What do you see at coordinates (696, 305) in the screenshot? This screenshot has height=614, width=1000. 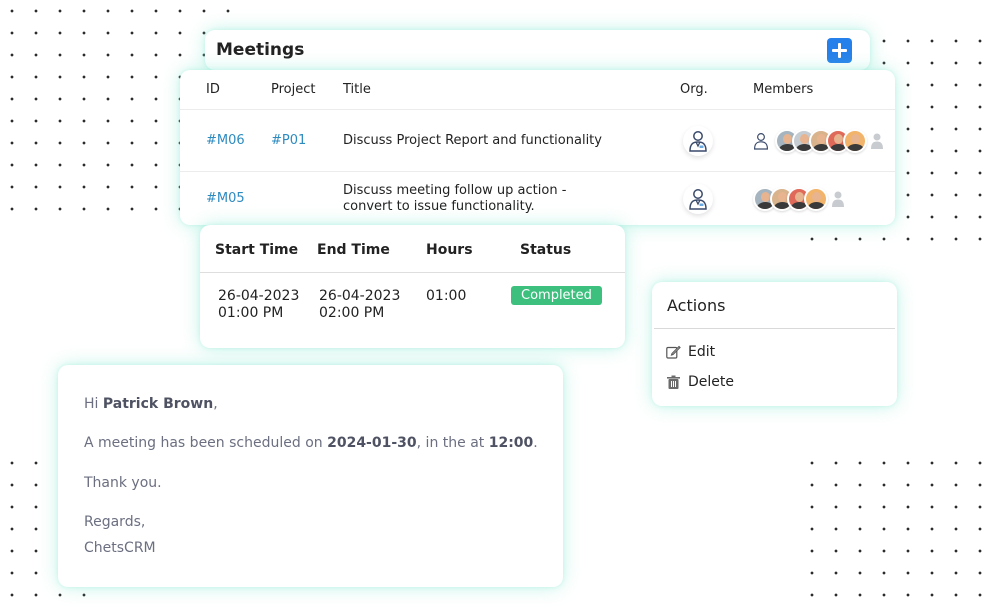 I see `actions-title: Actions` at bounding box center [696, 305].